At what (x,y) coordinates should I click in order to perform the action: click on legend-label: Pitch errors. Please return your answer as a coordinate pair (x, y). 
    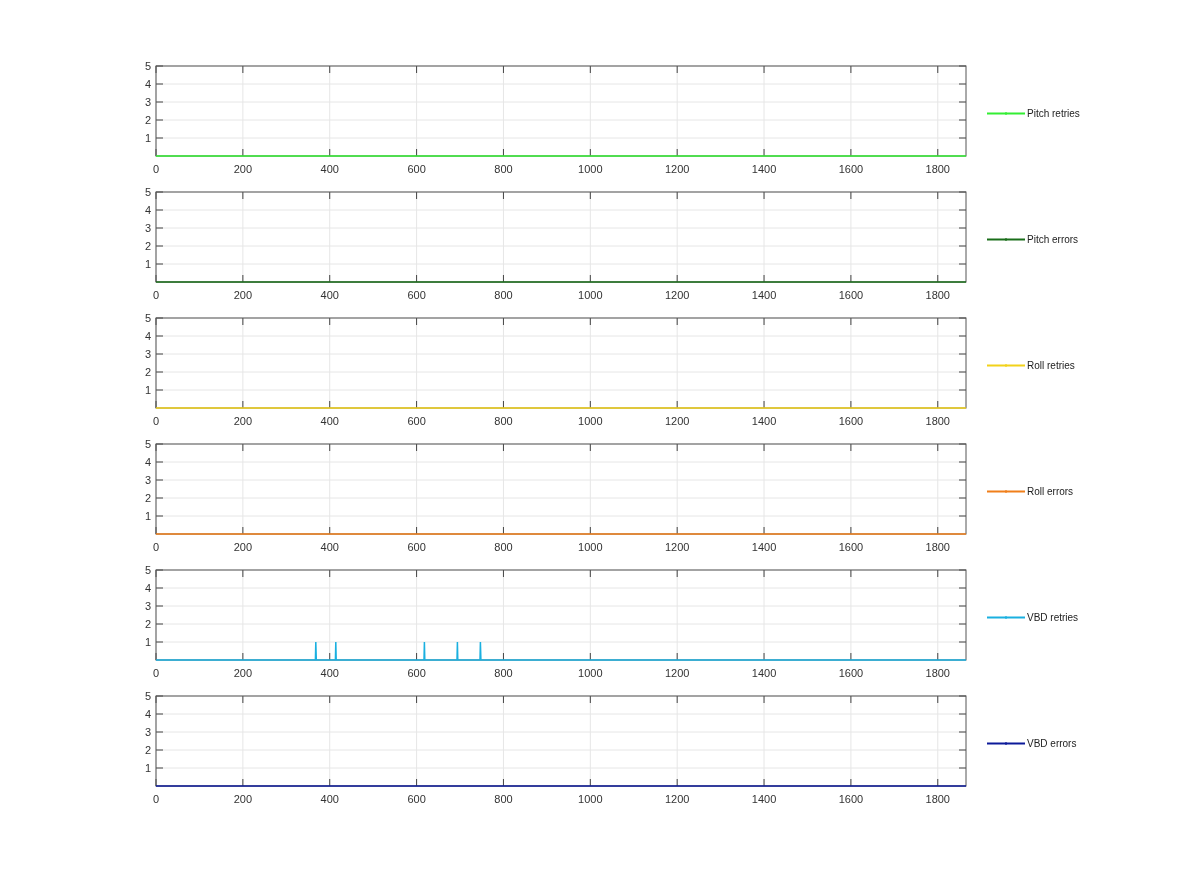
    Looking at the image, I should click on (1053, 240).